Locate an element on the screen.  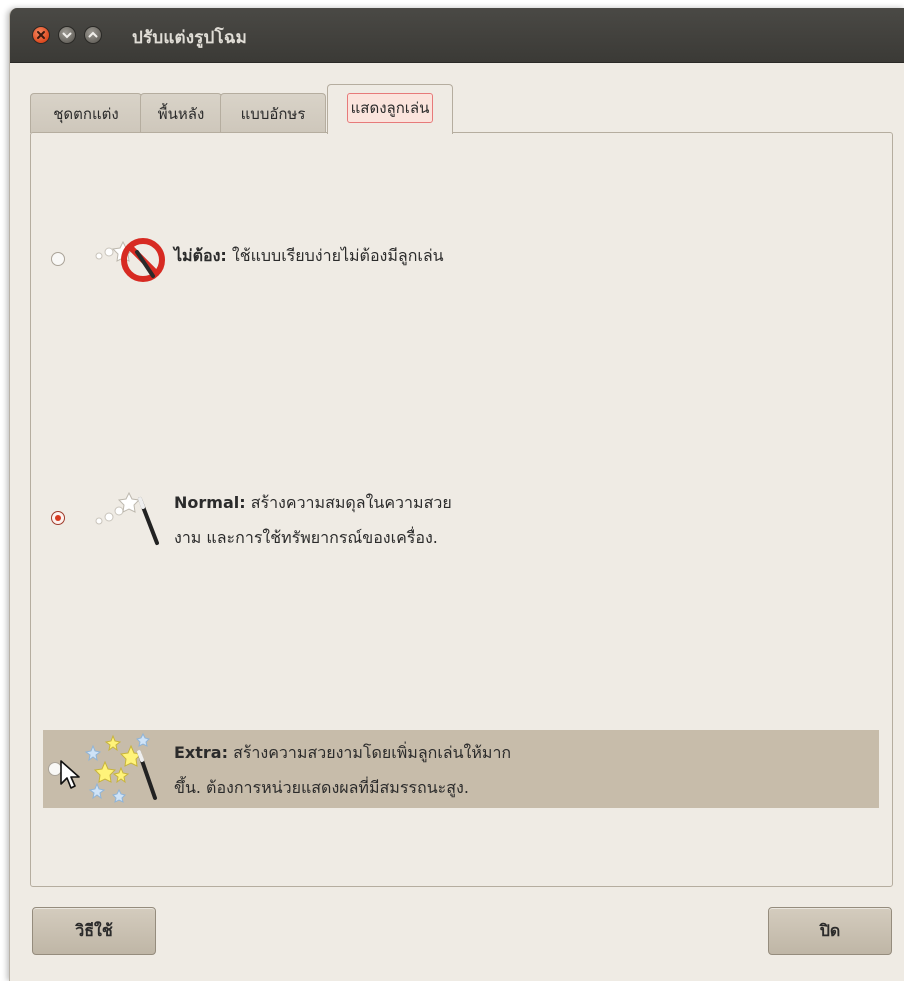
sparkle-wand-icon is located at coordinates (120, 767).